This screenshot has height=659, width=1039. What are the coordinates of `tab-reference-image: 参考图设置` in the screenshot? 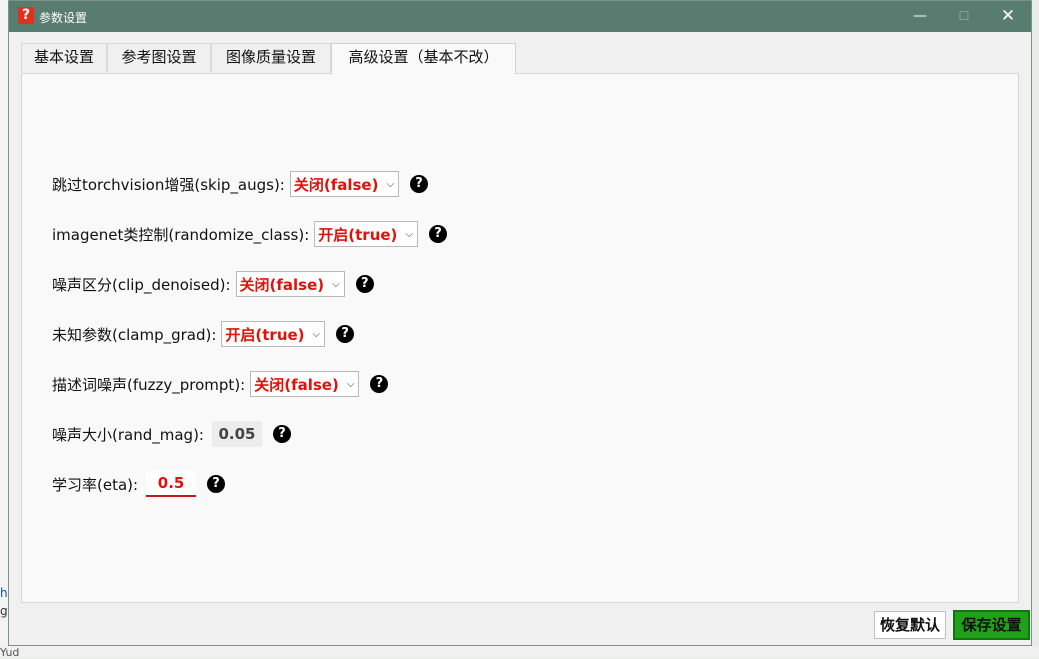 It's located at (159, 57).